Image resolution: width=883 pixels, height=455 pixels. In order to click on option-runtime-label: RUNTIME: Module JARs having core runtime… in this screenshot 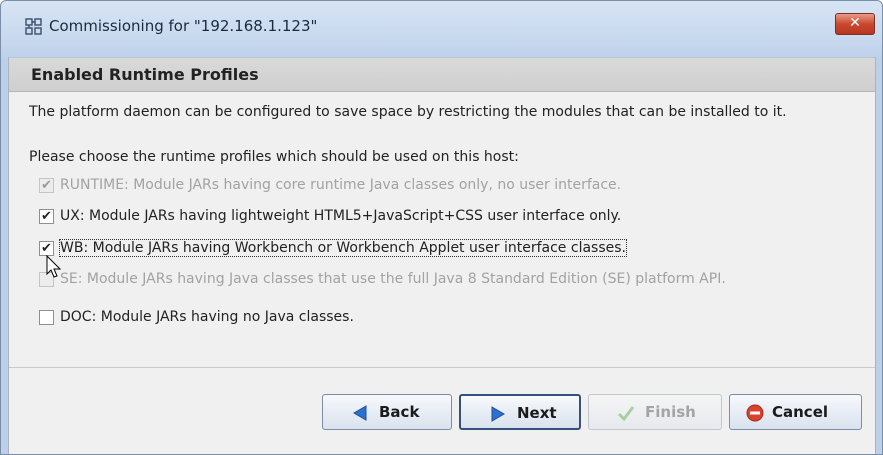, I will do `click(341, 185)`.